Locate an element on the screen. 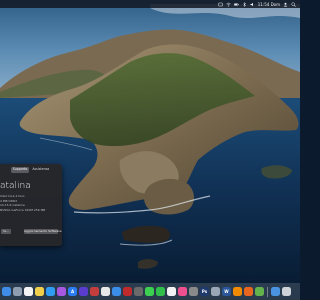 Image resolution: width=320 pixels, height=300 pixels. tab-service: Assistenza is located at coordinates (40, 170).